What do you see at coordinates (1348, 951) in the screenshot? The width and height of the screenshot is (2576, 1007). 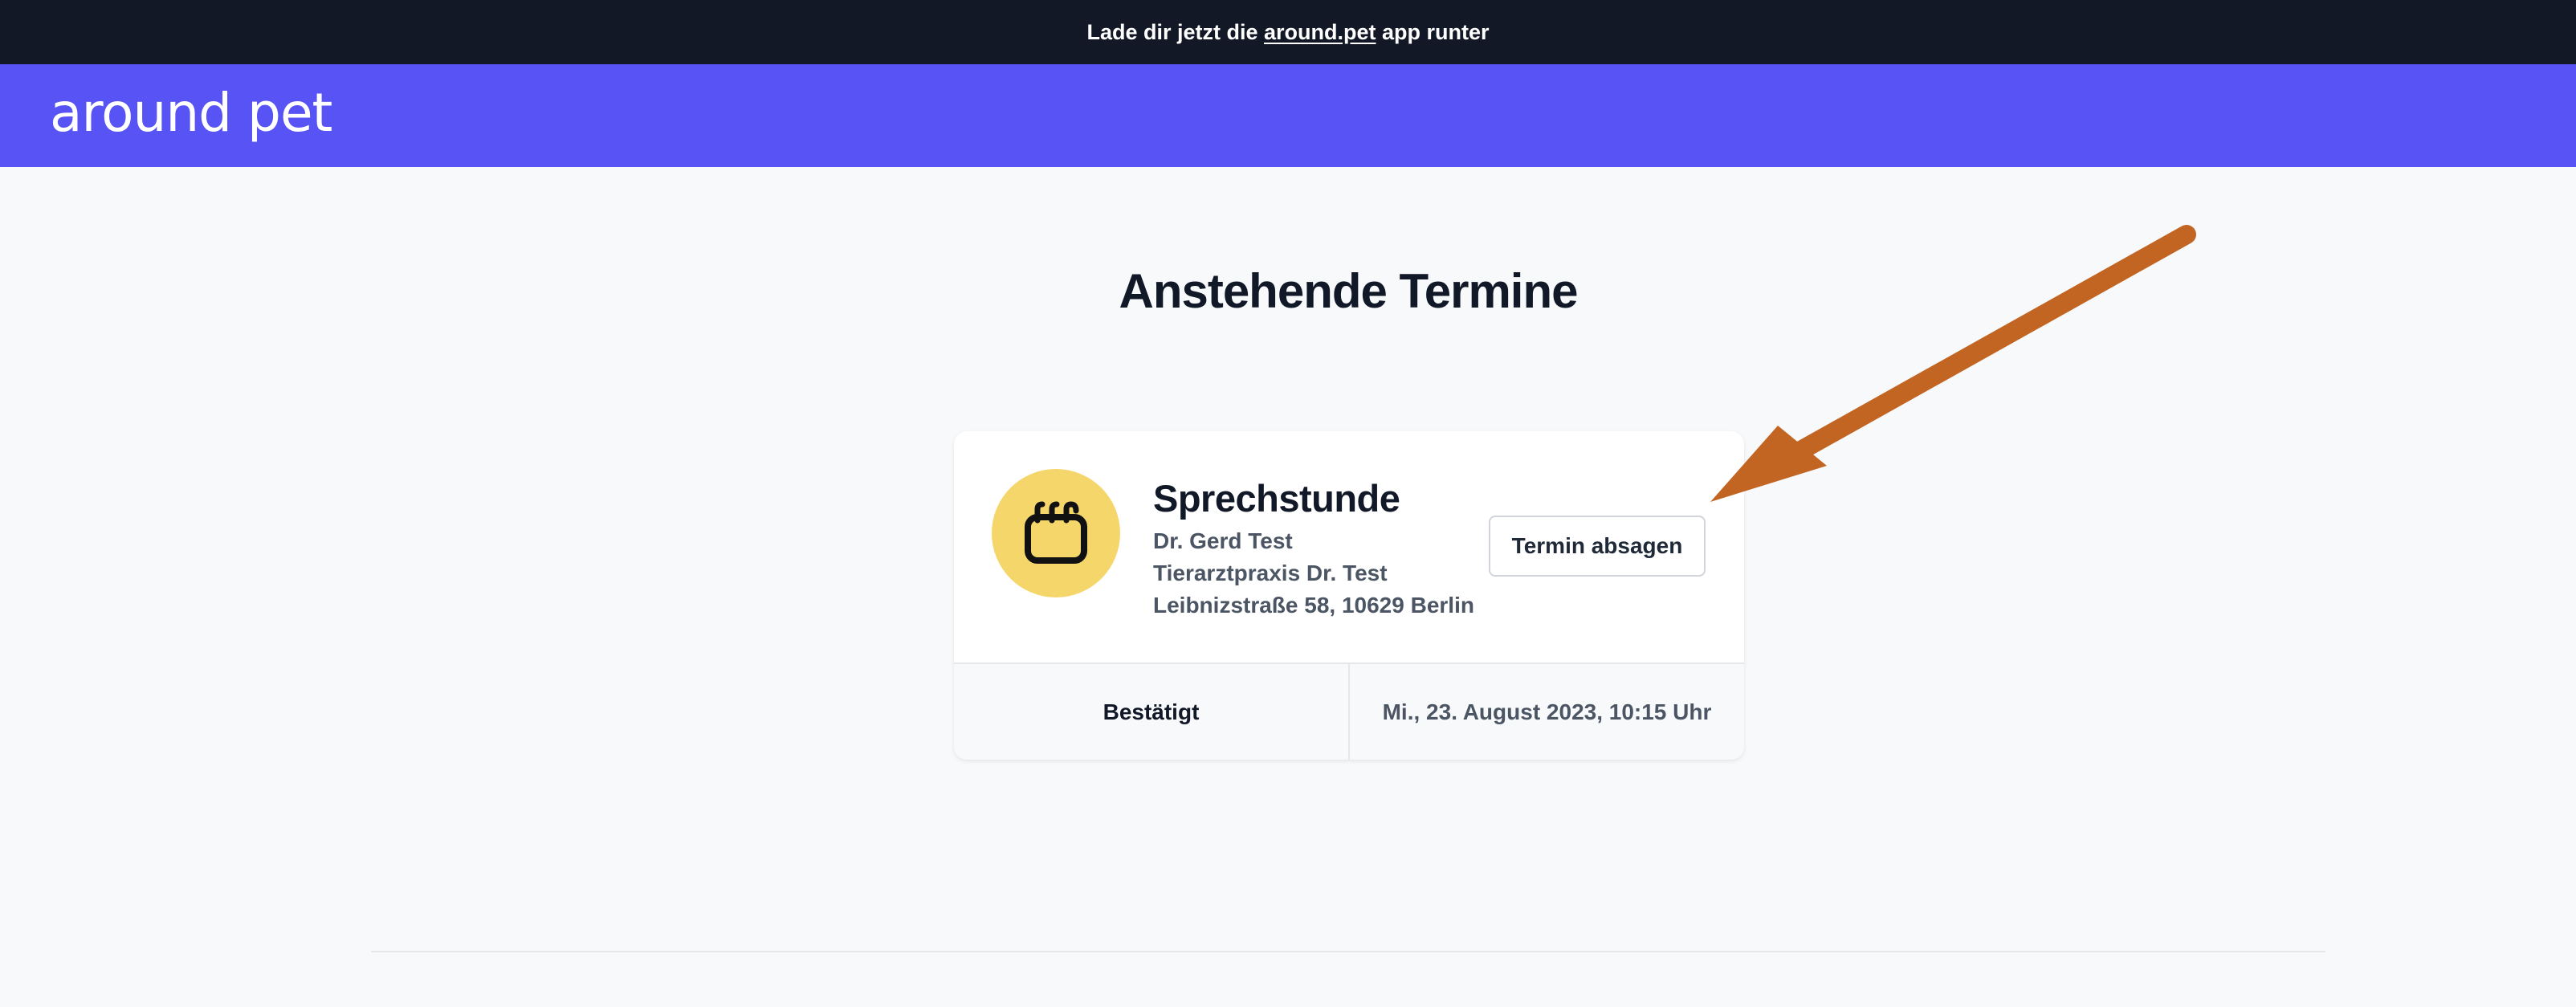 I see `footer-divider` at bounding box center [1348, 951].